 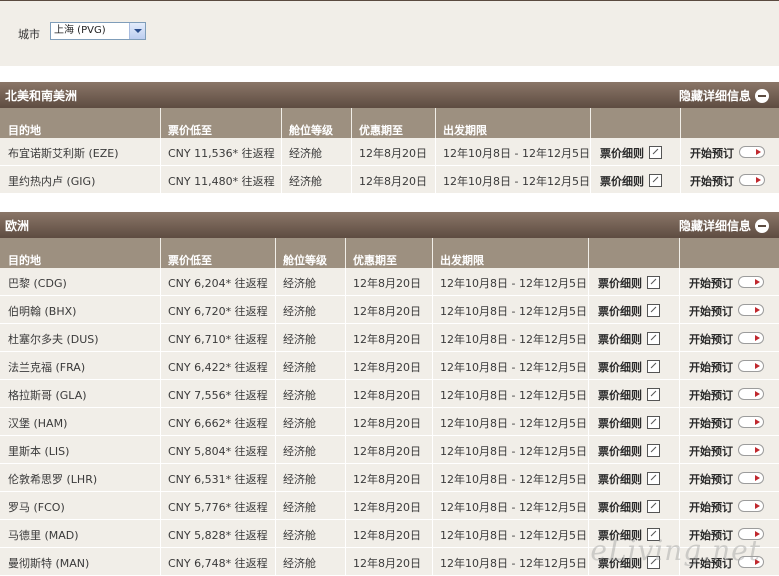 I want to click on destination-cell: 伦敦希思罗 (LHR), so click(x=53, y=479).